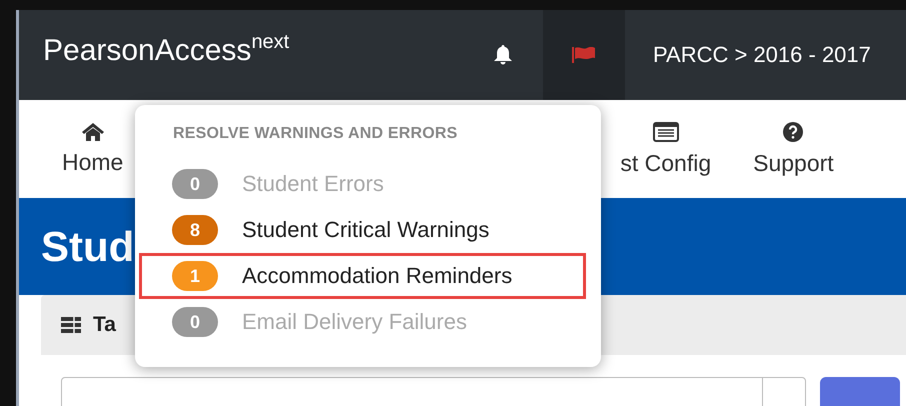 This screenshot has width=906, height=406. I want to click on list-icon, so click(665, 132).